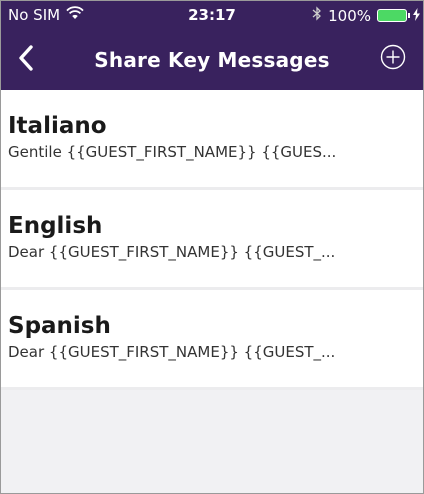  What do you see at coordinates (393, 15) in the screenshot?
I see `battery-icon` at bounding box center [393, 15].